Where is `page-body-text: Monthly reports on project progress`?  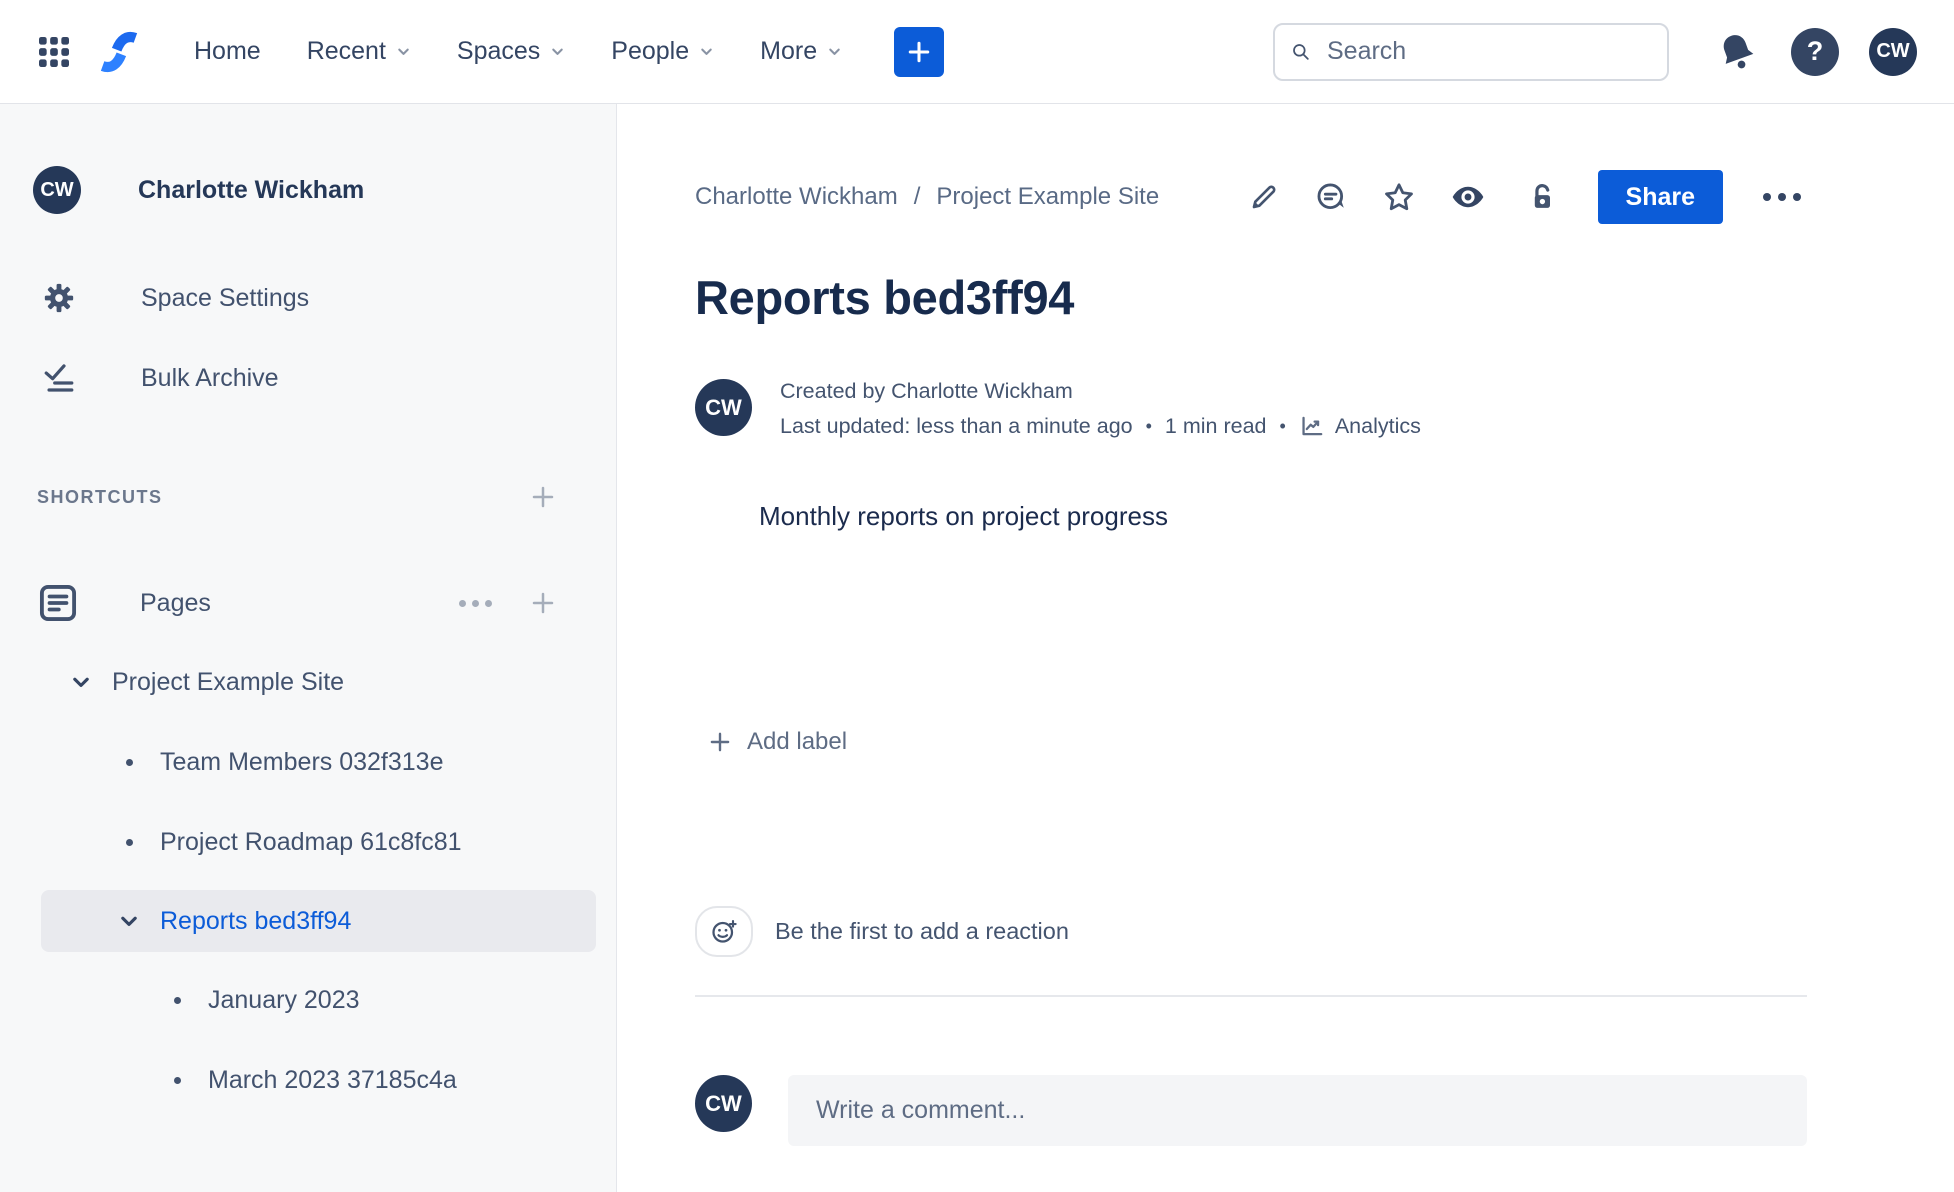 page-body-text: Monthly reports on project progress is located at coordinates (963, 516).